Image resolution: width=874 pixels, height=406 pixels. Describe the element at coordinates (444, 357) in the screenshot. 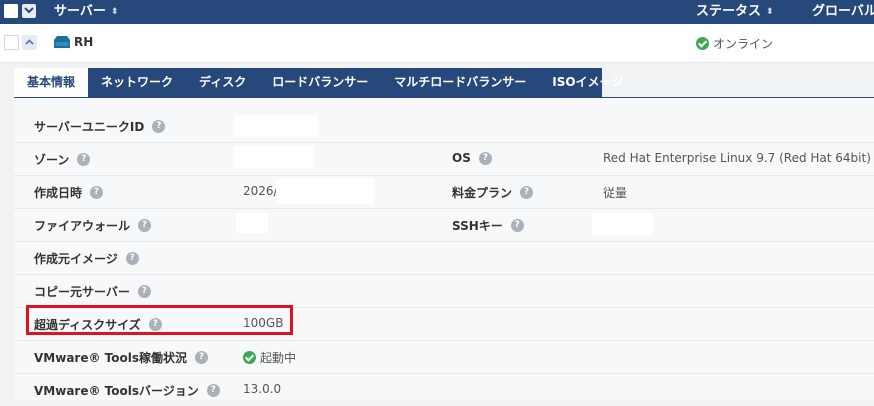

I see `detail-row-tools-status: VMware® Tools稼働状況? 起動中` at that location.